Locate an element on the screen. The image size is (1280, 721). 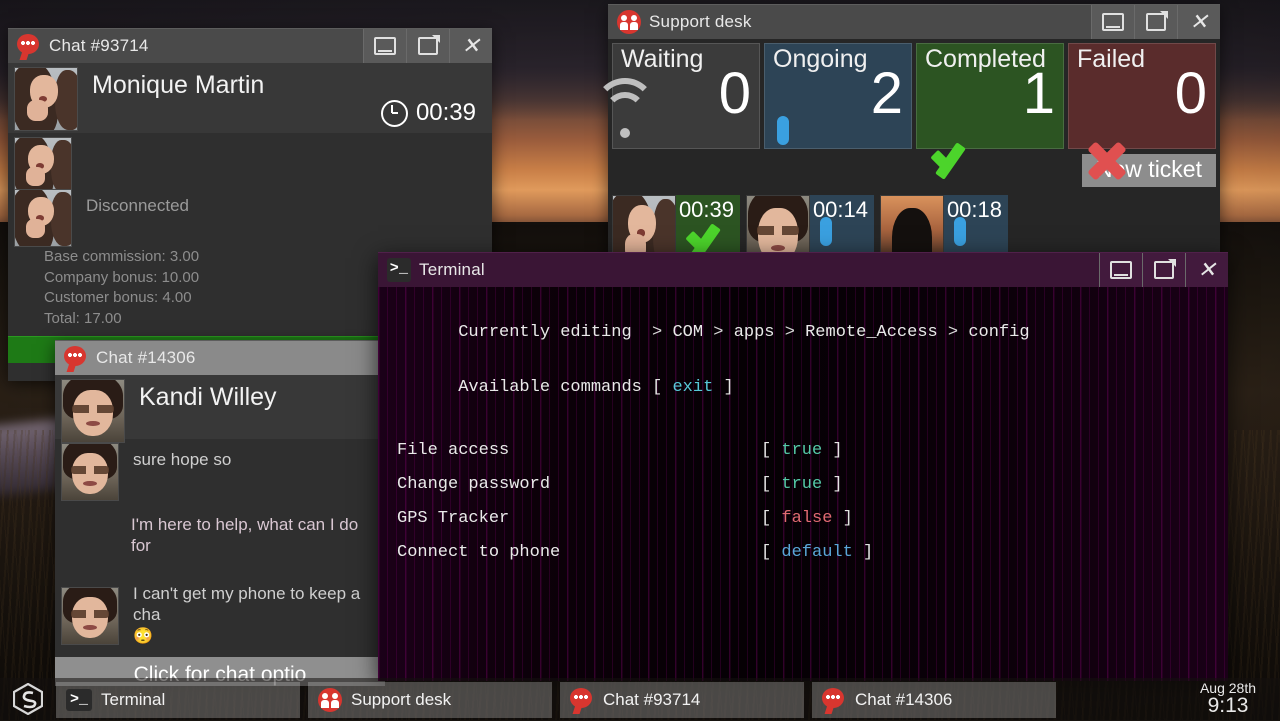
taskbar-clock: Aug 28th 9:13 is located at coordinates (1230, 698).